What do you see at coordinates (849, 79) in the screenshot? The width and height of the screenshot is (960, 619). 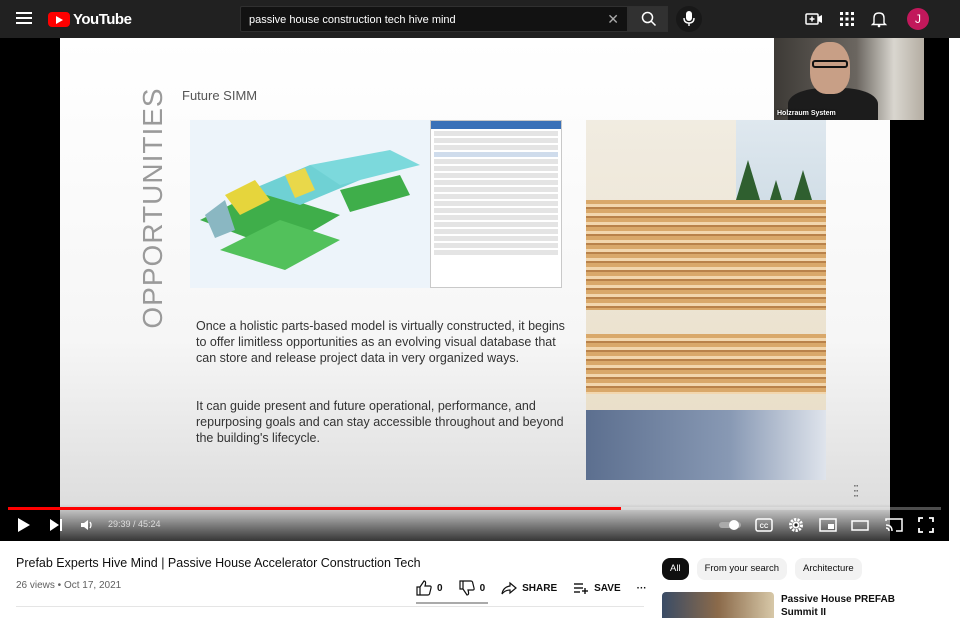 I see `presenter-webcam: Holzraum System` at bounding box center [849, 79].